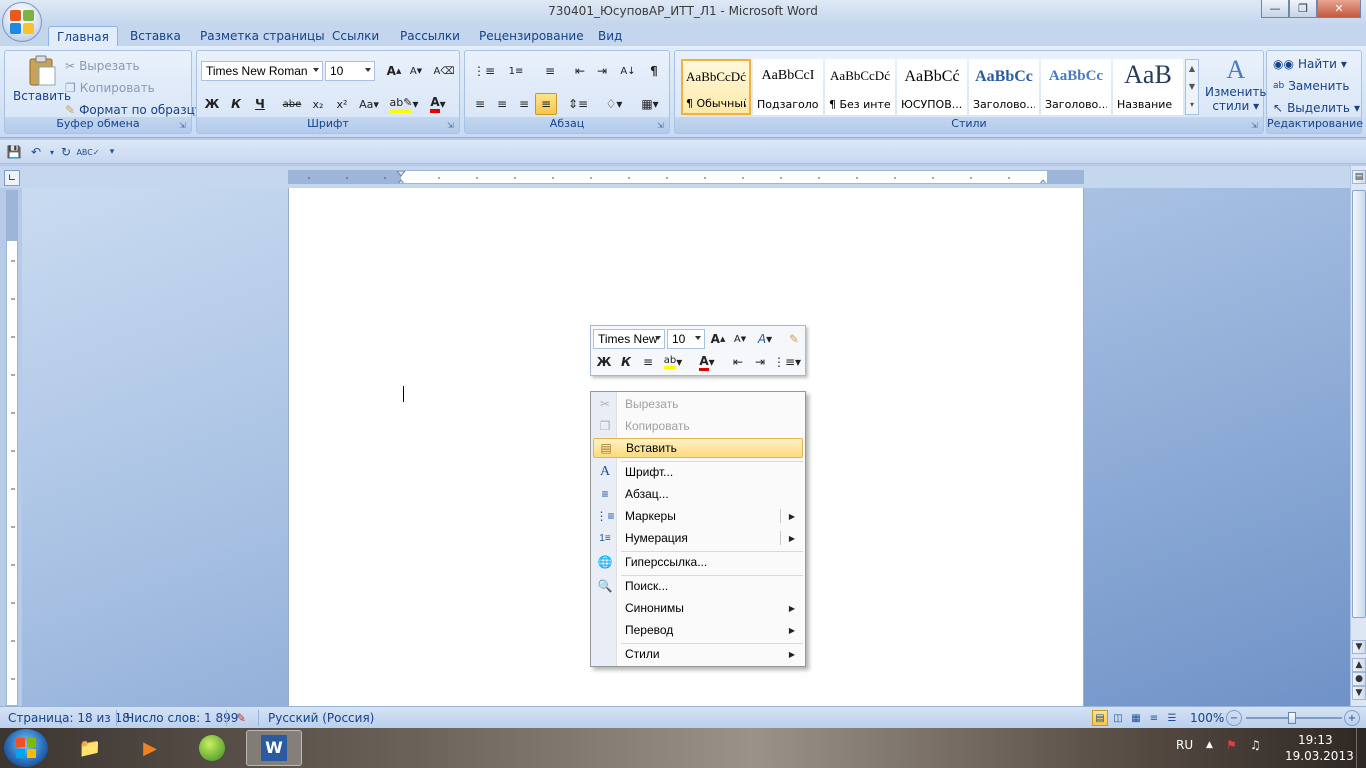 This screenshot has height=768, width=1366. What do you see at coordinates (355, 36) in the screenshot?
I see `tab-references: Ссылки` at bounding box center [355, 36].